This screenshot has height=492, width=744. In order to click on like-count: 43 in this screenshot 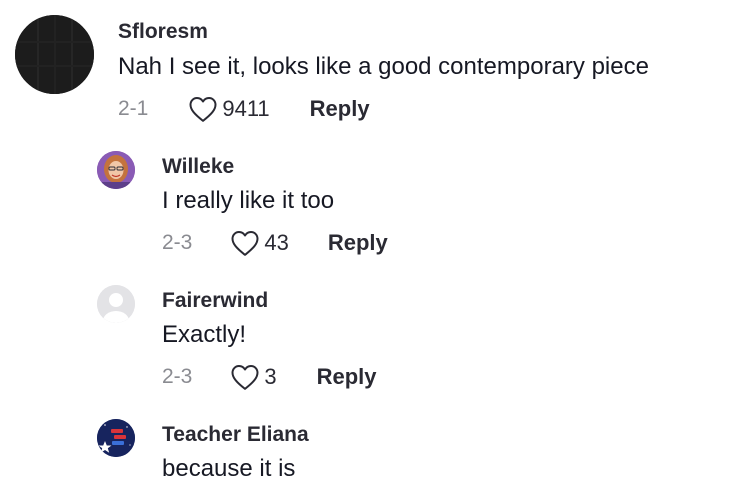, I will do `click(276, 242)`.